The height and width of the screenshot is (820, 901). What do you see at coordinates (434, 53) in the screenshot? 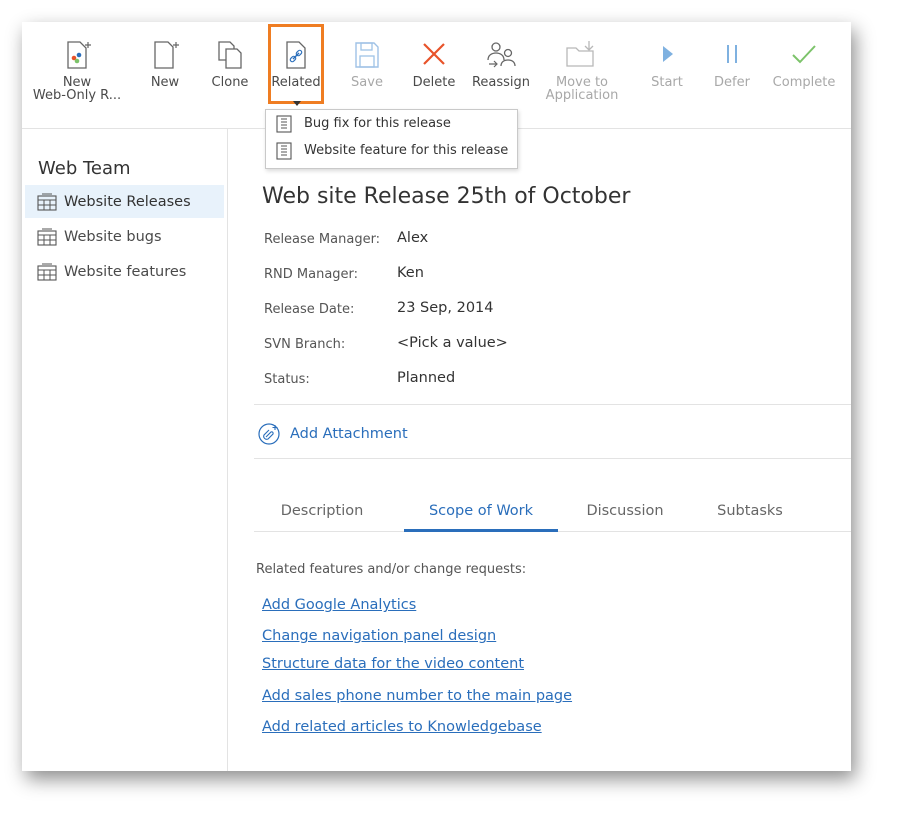
I see `delete-x-icon` at bounding box center [434, 53].